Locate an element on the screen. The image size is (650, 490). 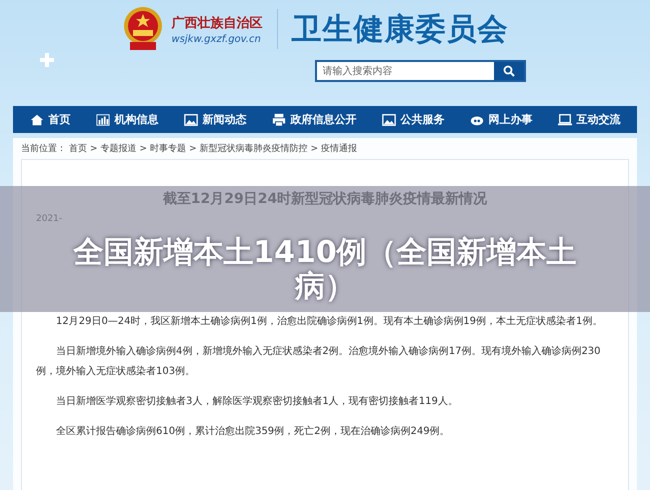
search-button is located at coordinates (509, 71).